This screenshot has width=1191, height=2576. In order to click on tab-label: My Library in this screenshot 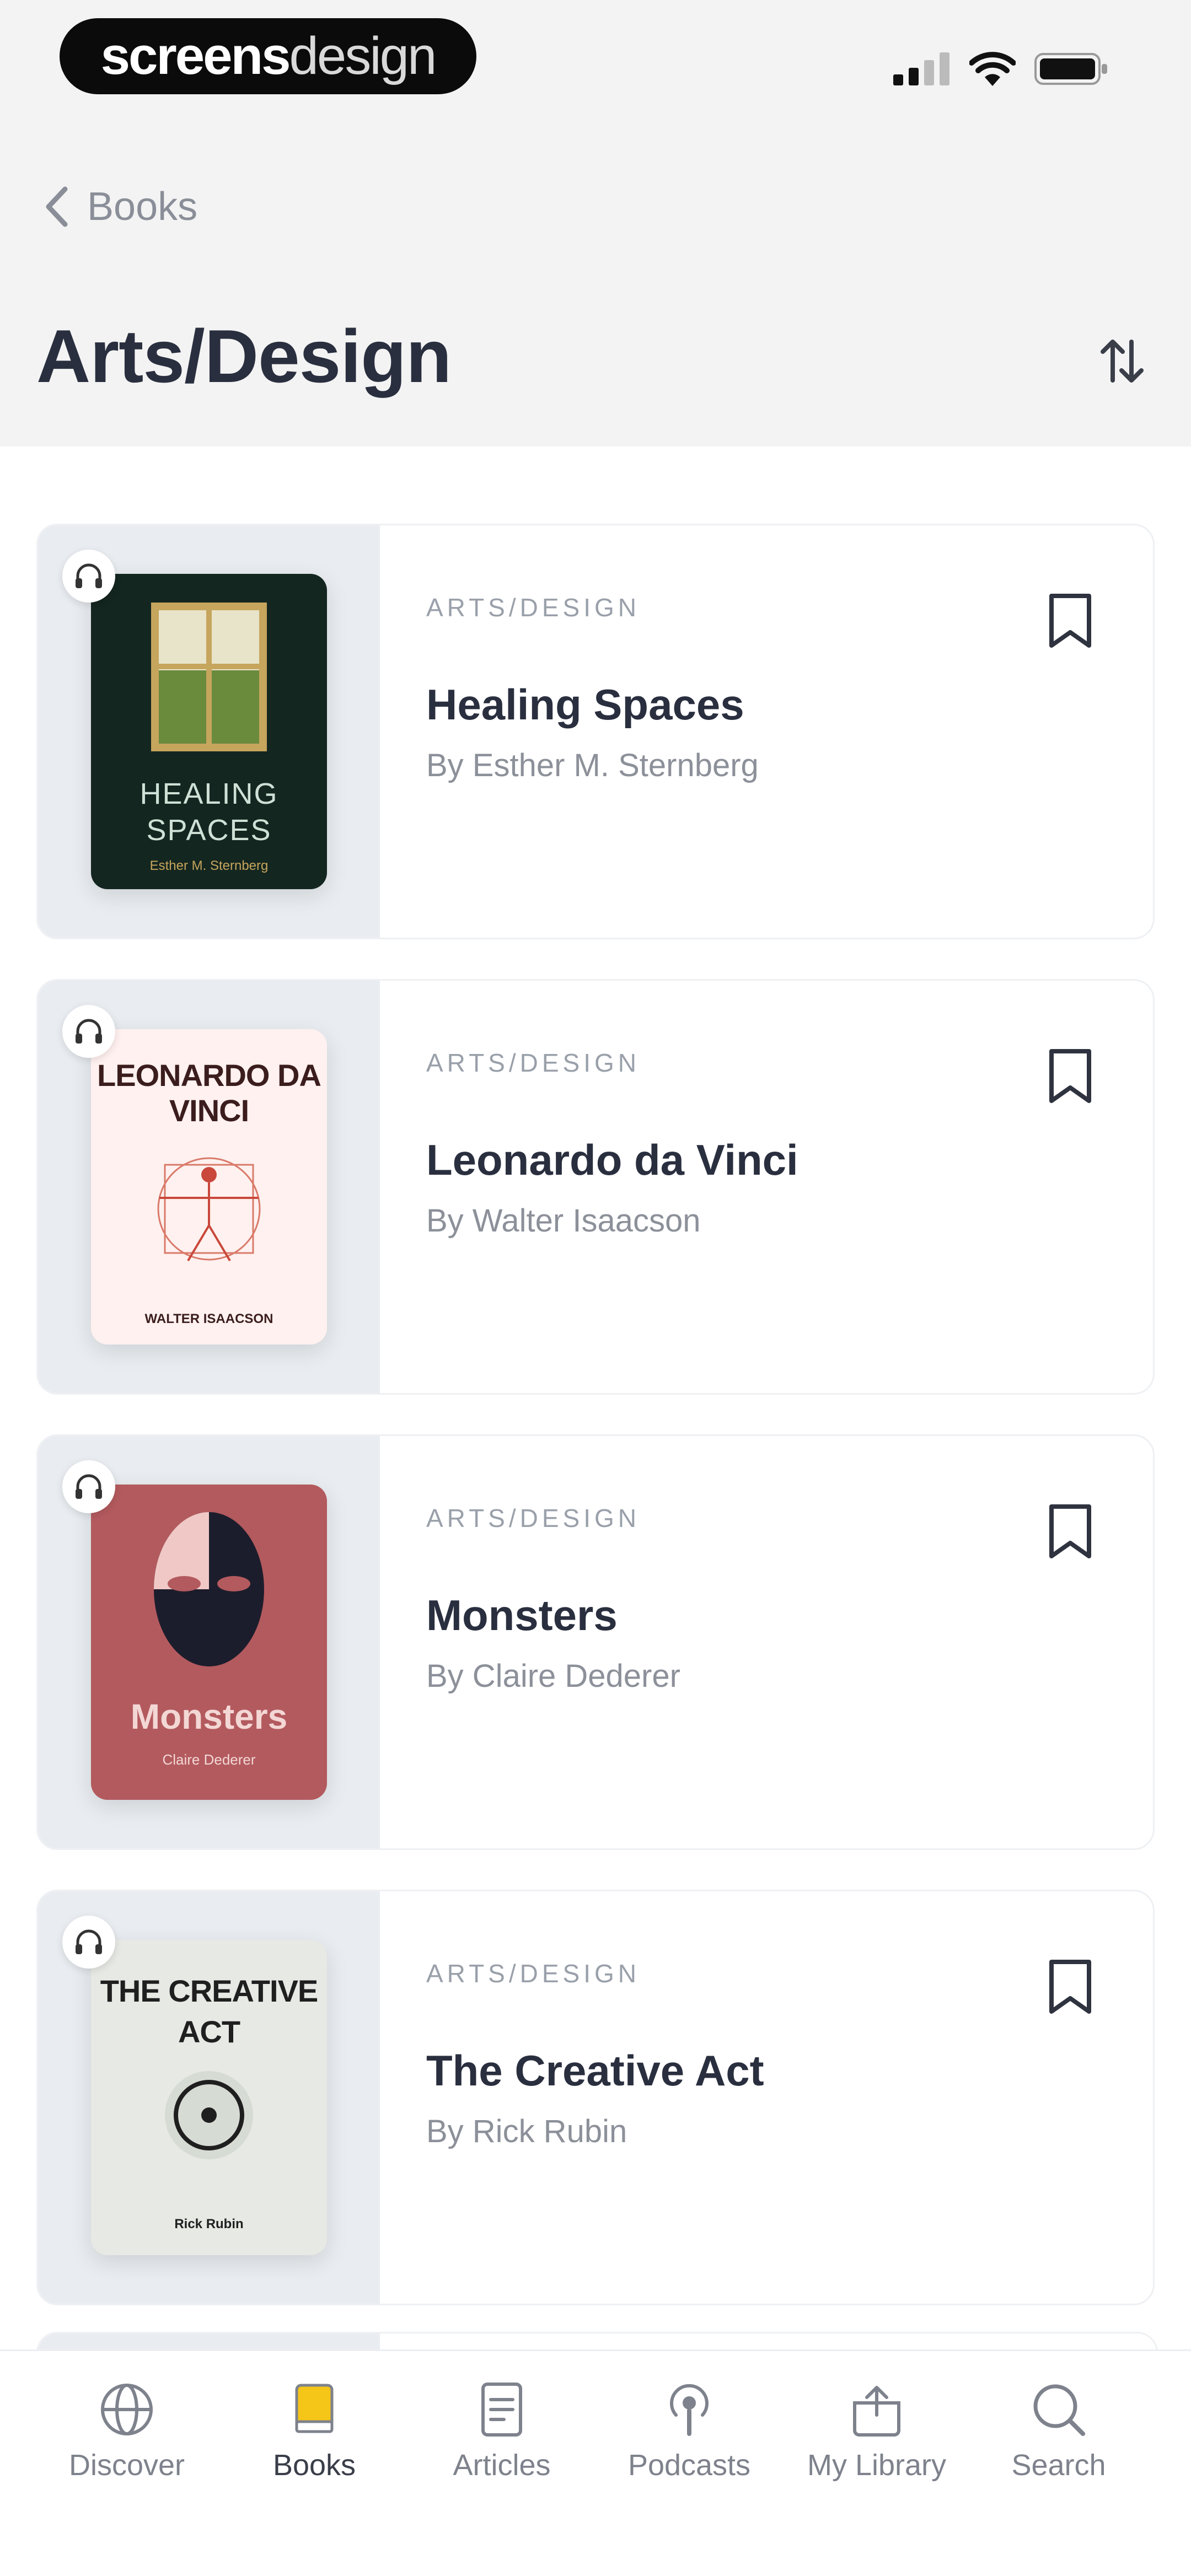, I will do `click(877, 2465)`.